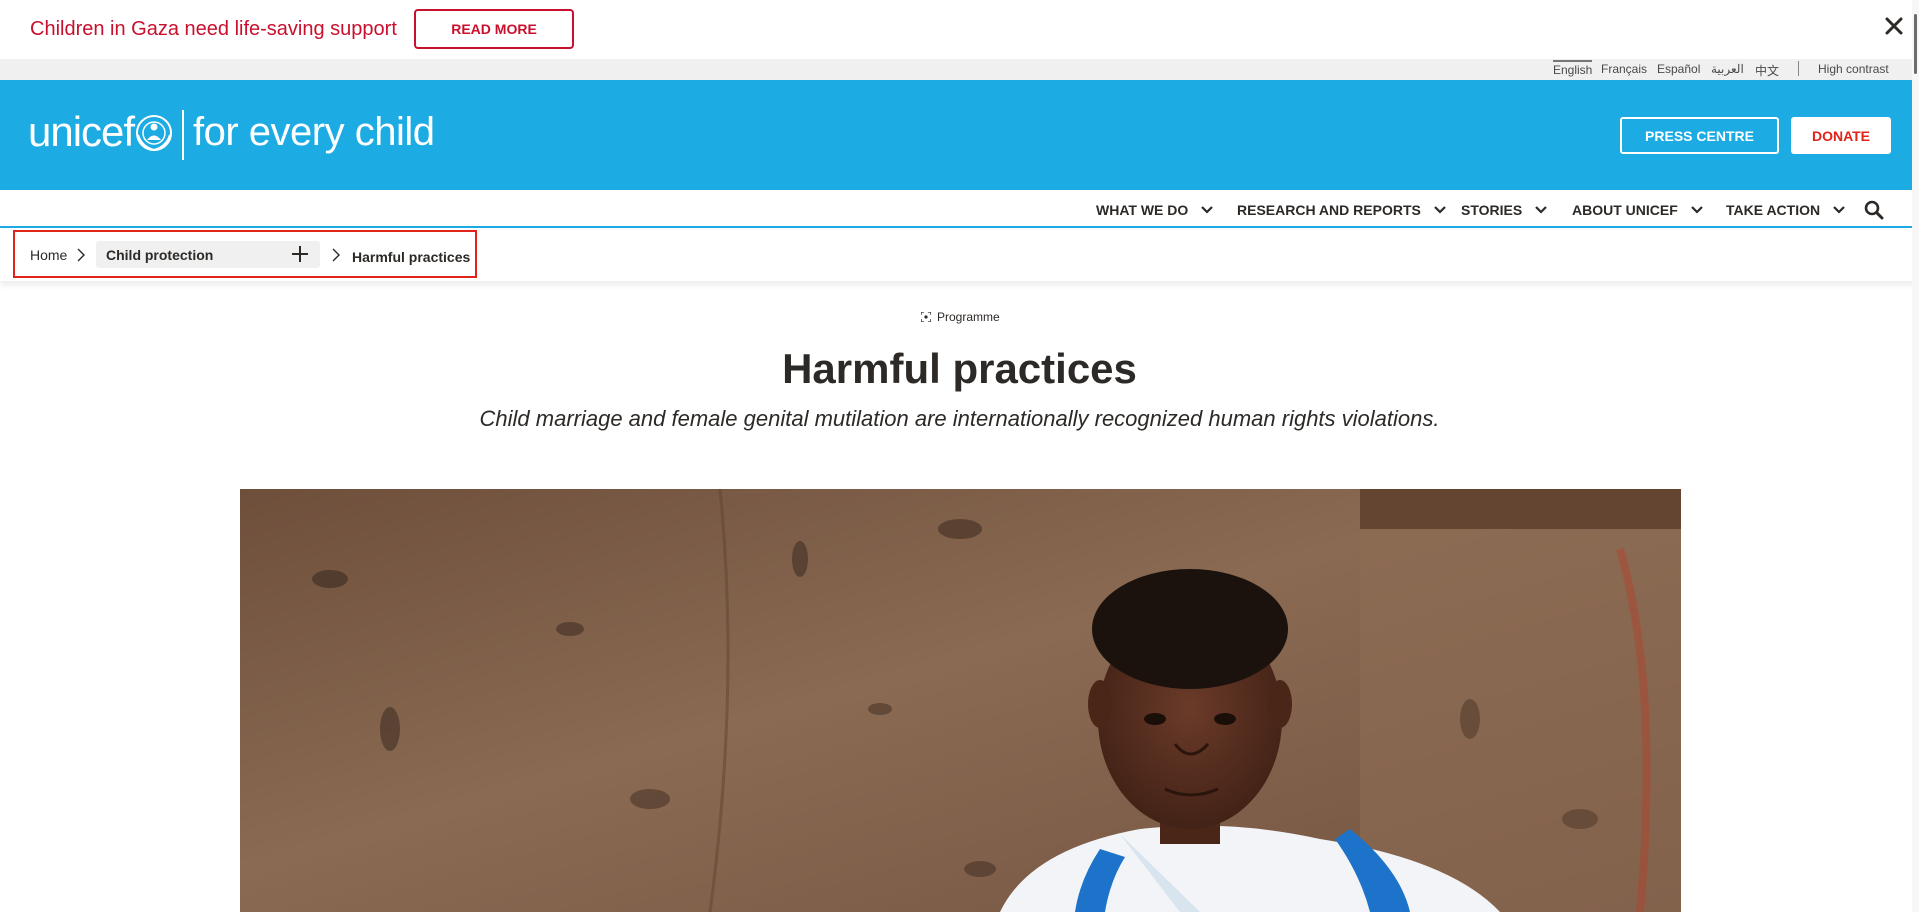 The height and width of the screenshot is (912, 1919). Describe the element at coordinates (183, 135) in the screenshot. I see `logo-separator` at that location.